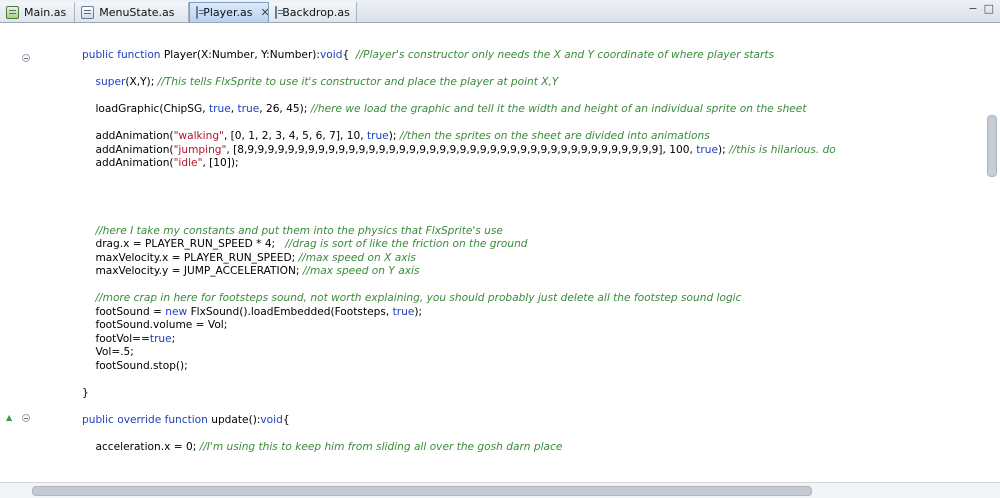 This screenshot has width=1000, height=498. What do you see at coordinates (459, 164) in the screenshot?
I see `code-line: addAnimation("idle", [10]);` at bounding box center [459, 164].